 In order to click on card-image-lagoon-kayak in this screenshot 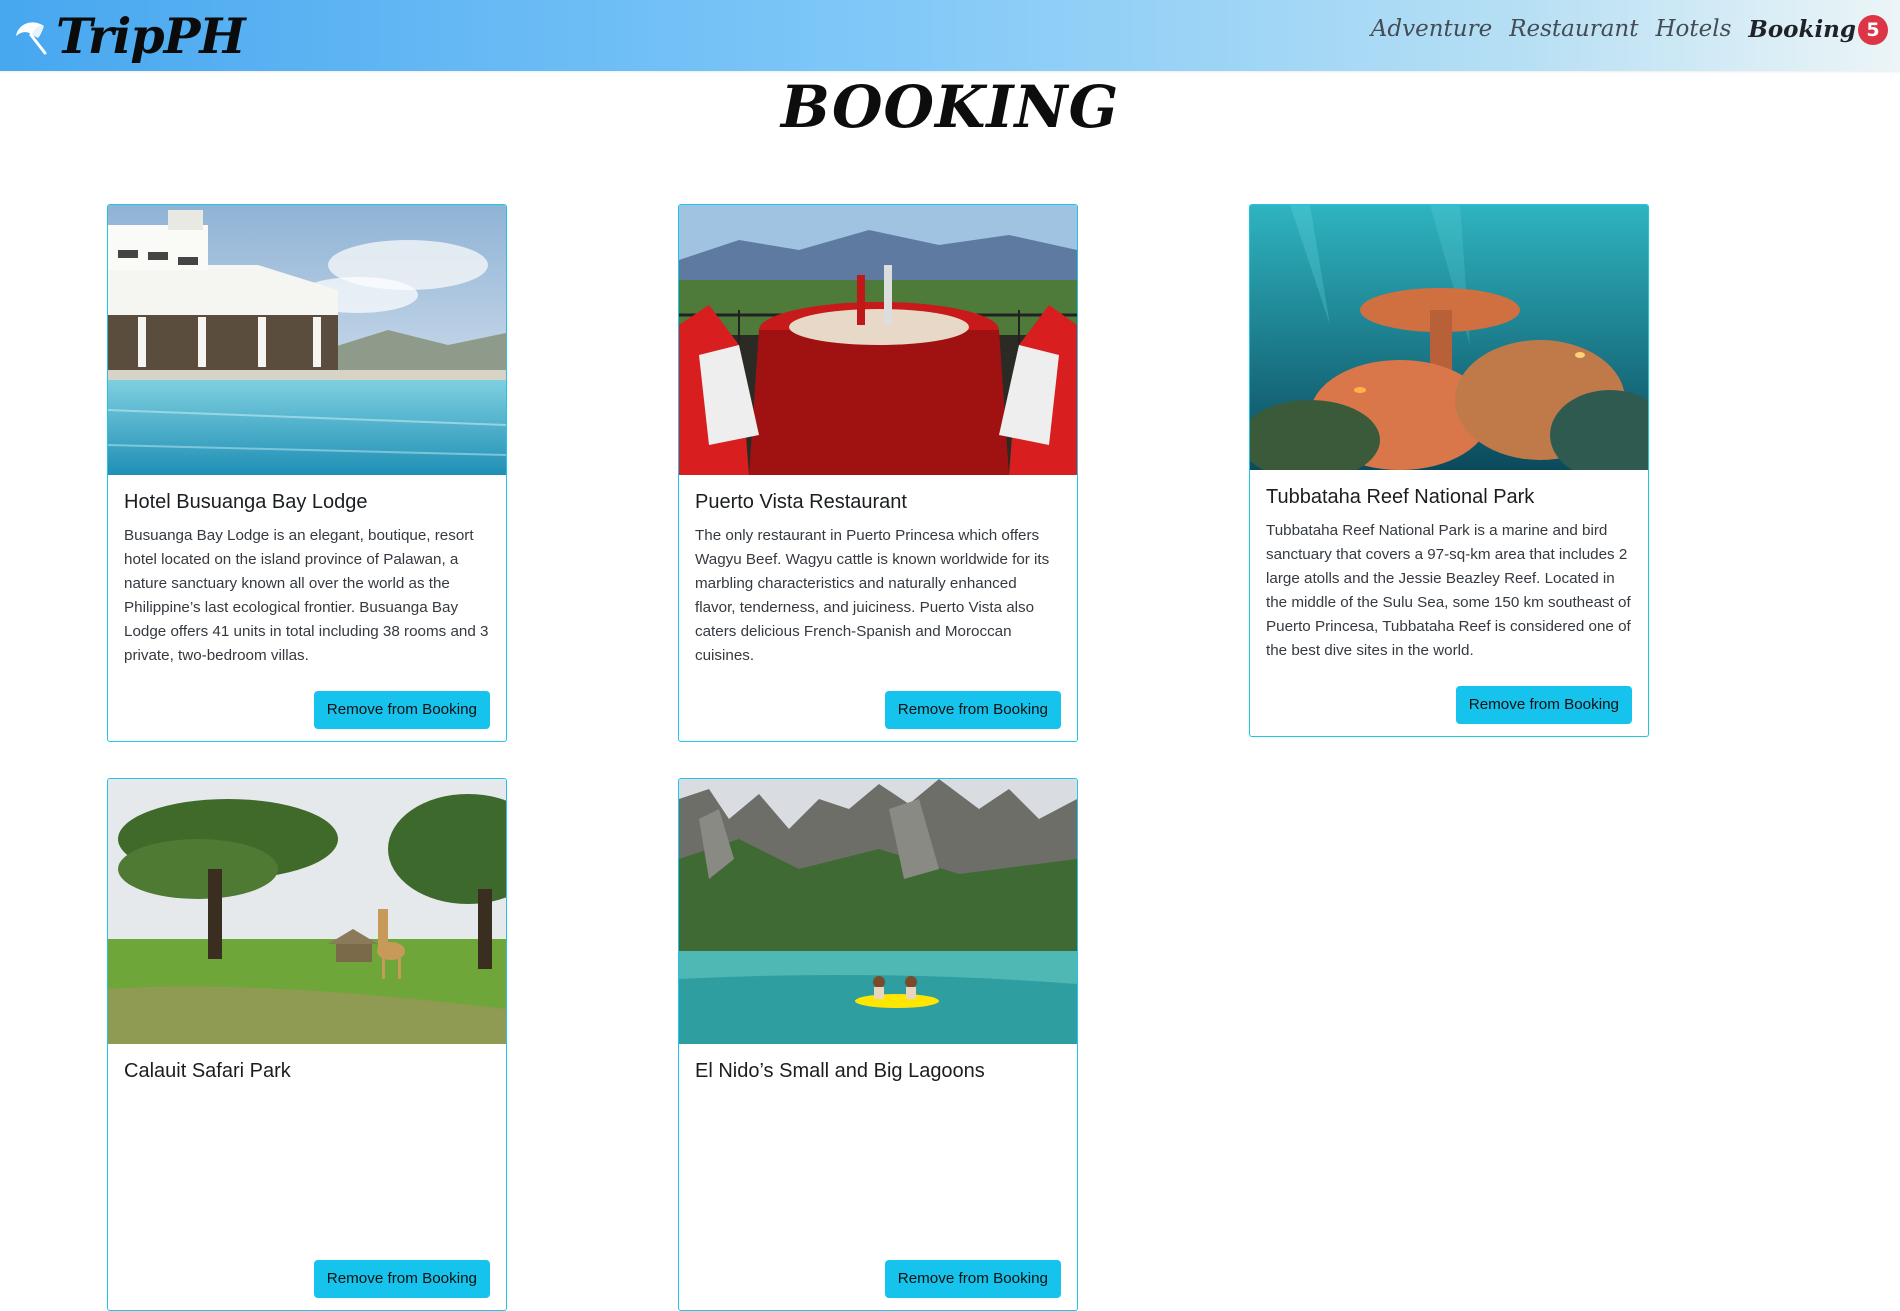, I will do `click(878, 911)`.